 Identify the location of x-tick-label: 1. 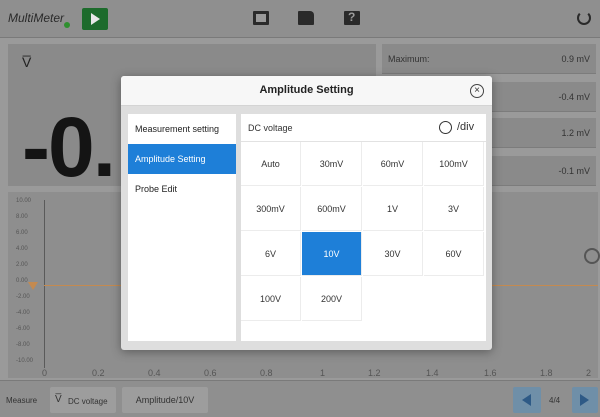
(323, 373).